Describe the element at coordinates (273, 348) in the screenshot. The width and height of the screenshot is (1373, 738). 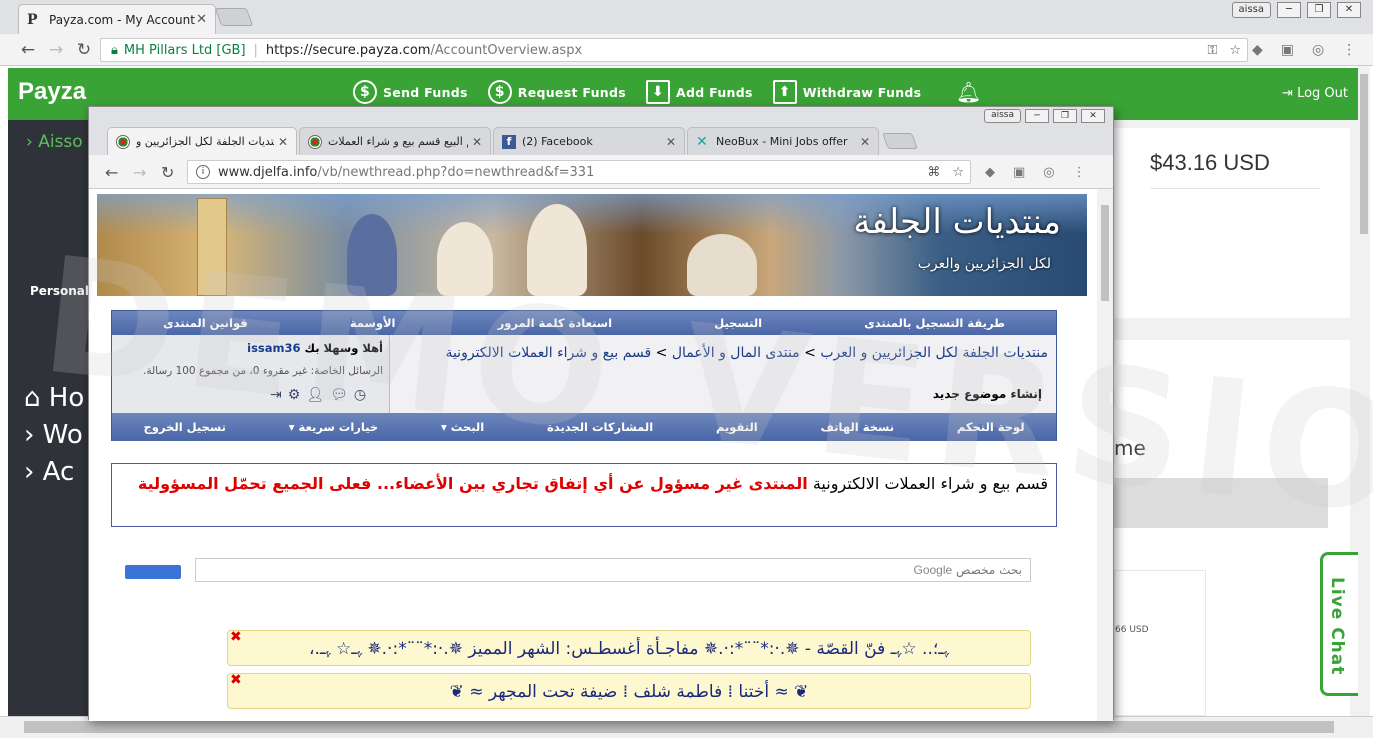
I see `username-link: issam36` at that location.